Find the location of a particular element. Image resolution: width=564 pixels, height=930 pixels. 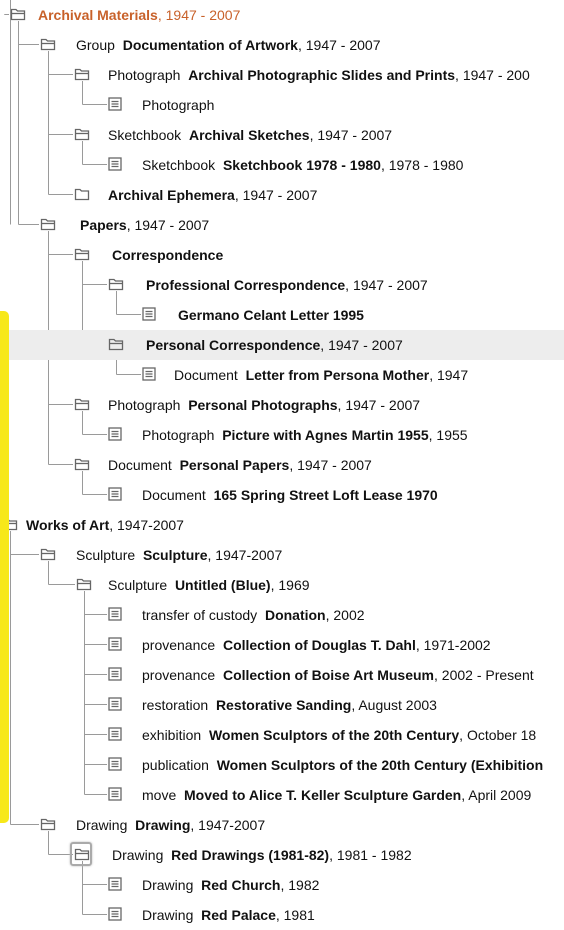

tree-node-professional-correspondence: Professional Correspondence, 1947 - 2007 is located at coordinates (282, 285).